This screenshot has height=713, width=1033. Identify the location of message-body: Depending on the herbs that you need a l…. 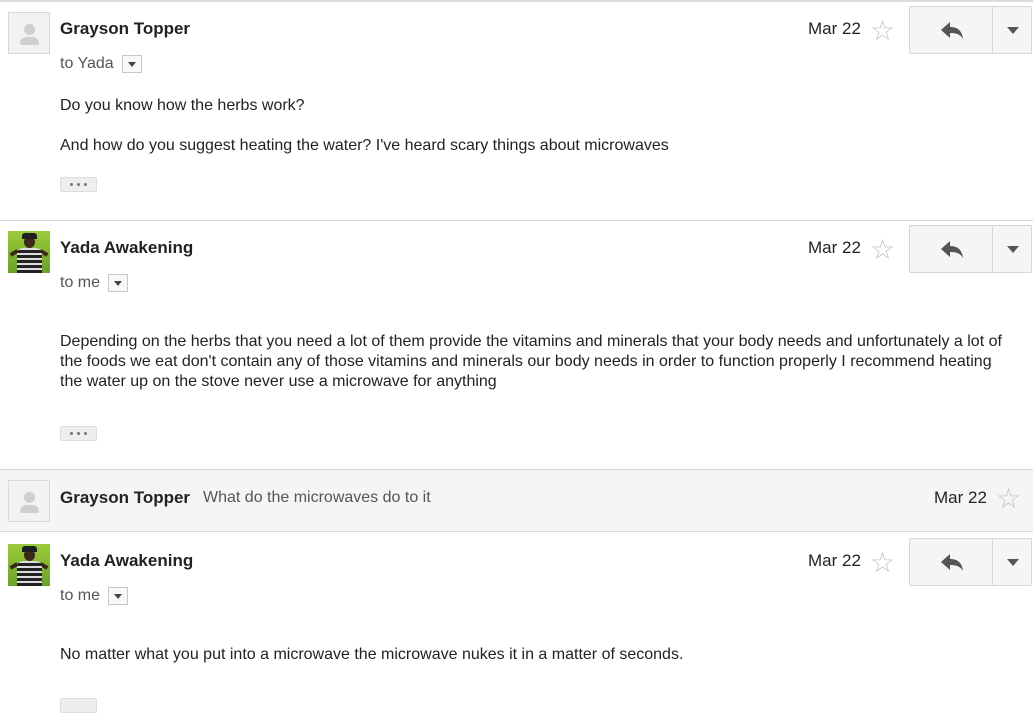
(531, 361).